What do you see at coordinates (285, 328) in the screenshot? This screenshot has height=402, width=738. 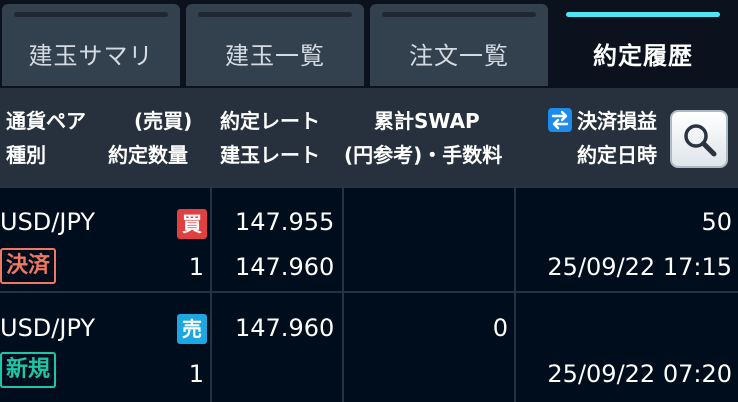 I see `exec-rate: 147.960` at bounding box center [285, 328].